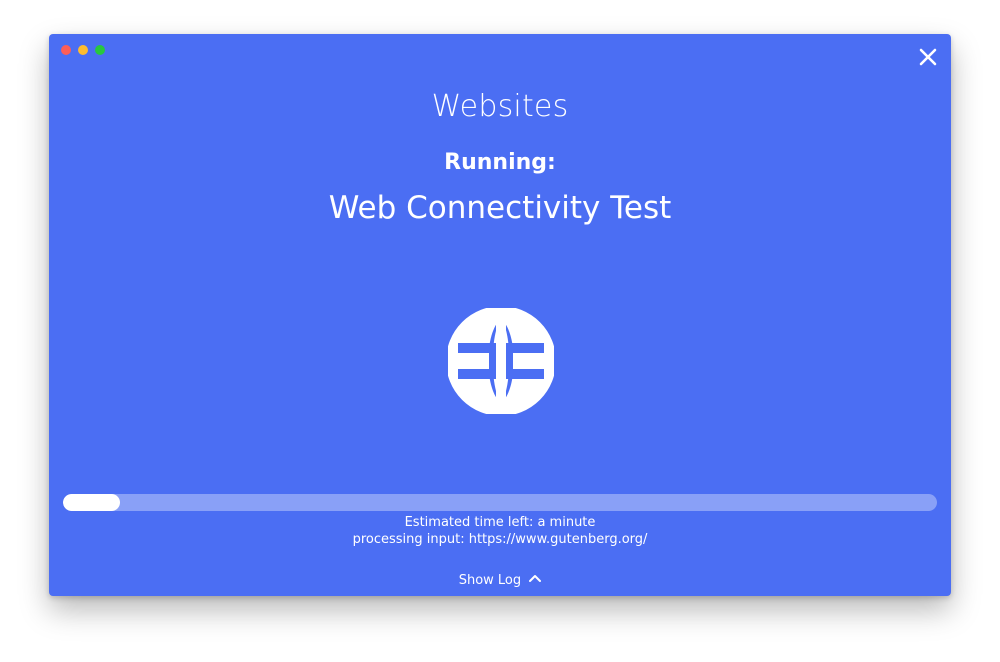 The height and width of the screenshot is (662, 1000). What do you see at coordinates (500, 208) in the screenshot?
I see `test-name: Web Connectivity Test` at bounding box center [500, 208].